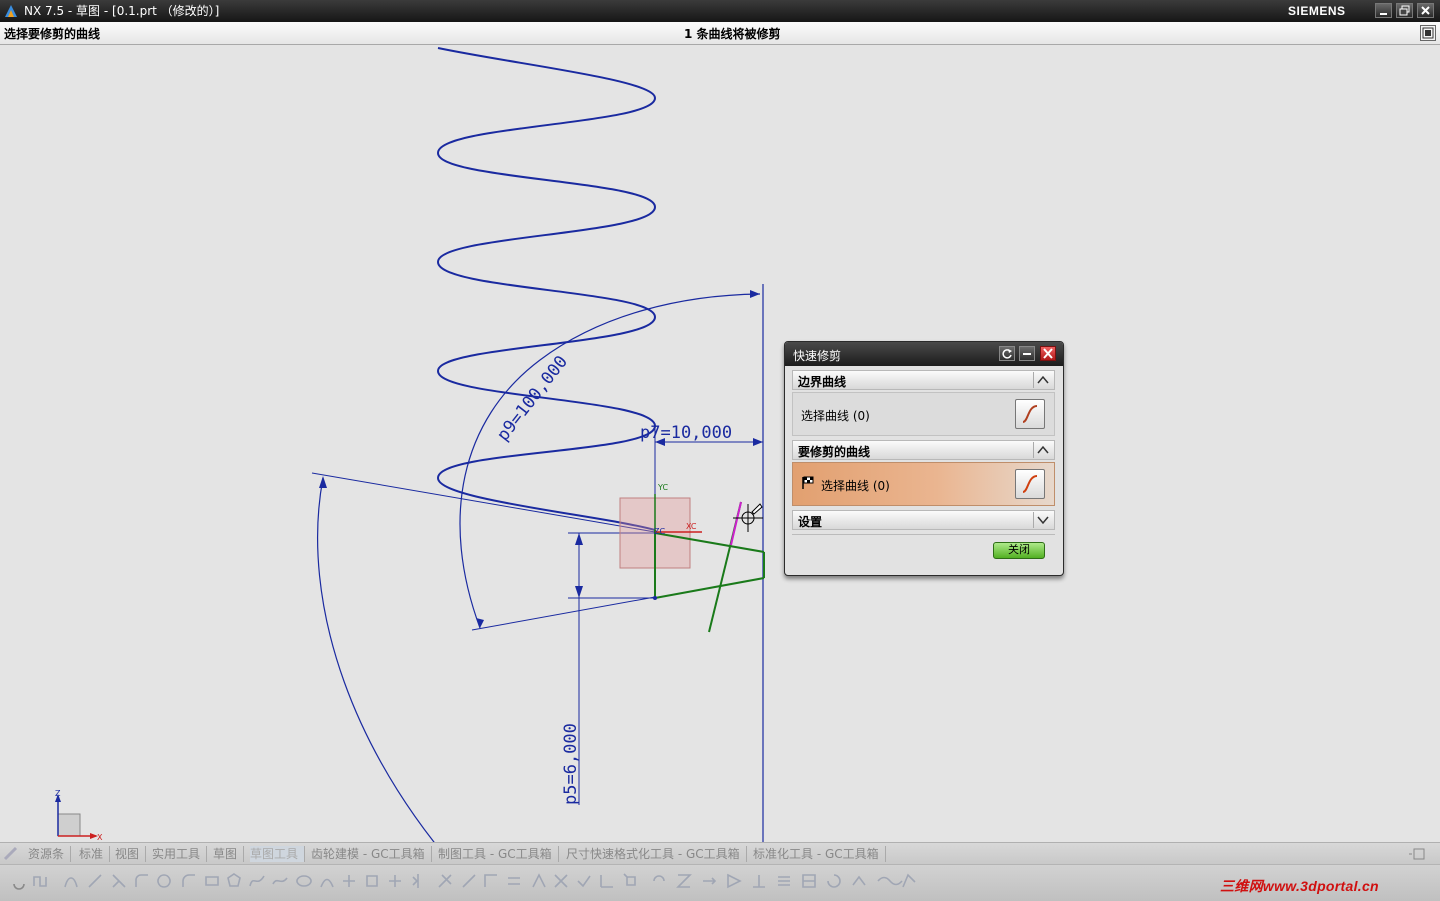 The width and height of the screenshot is (1440, 901). Describe the element at coordinates (498, 854) in the screenshot. I see `tab-drafting-tools: 制图工具 - GC工具箱` at that location.